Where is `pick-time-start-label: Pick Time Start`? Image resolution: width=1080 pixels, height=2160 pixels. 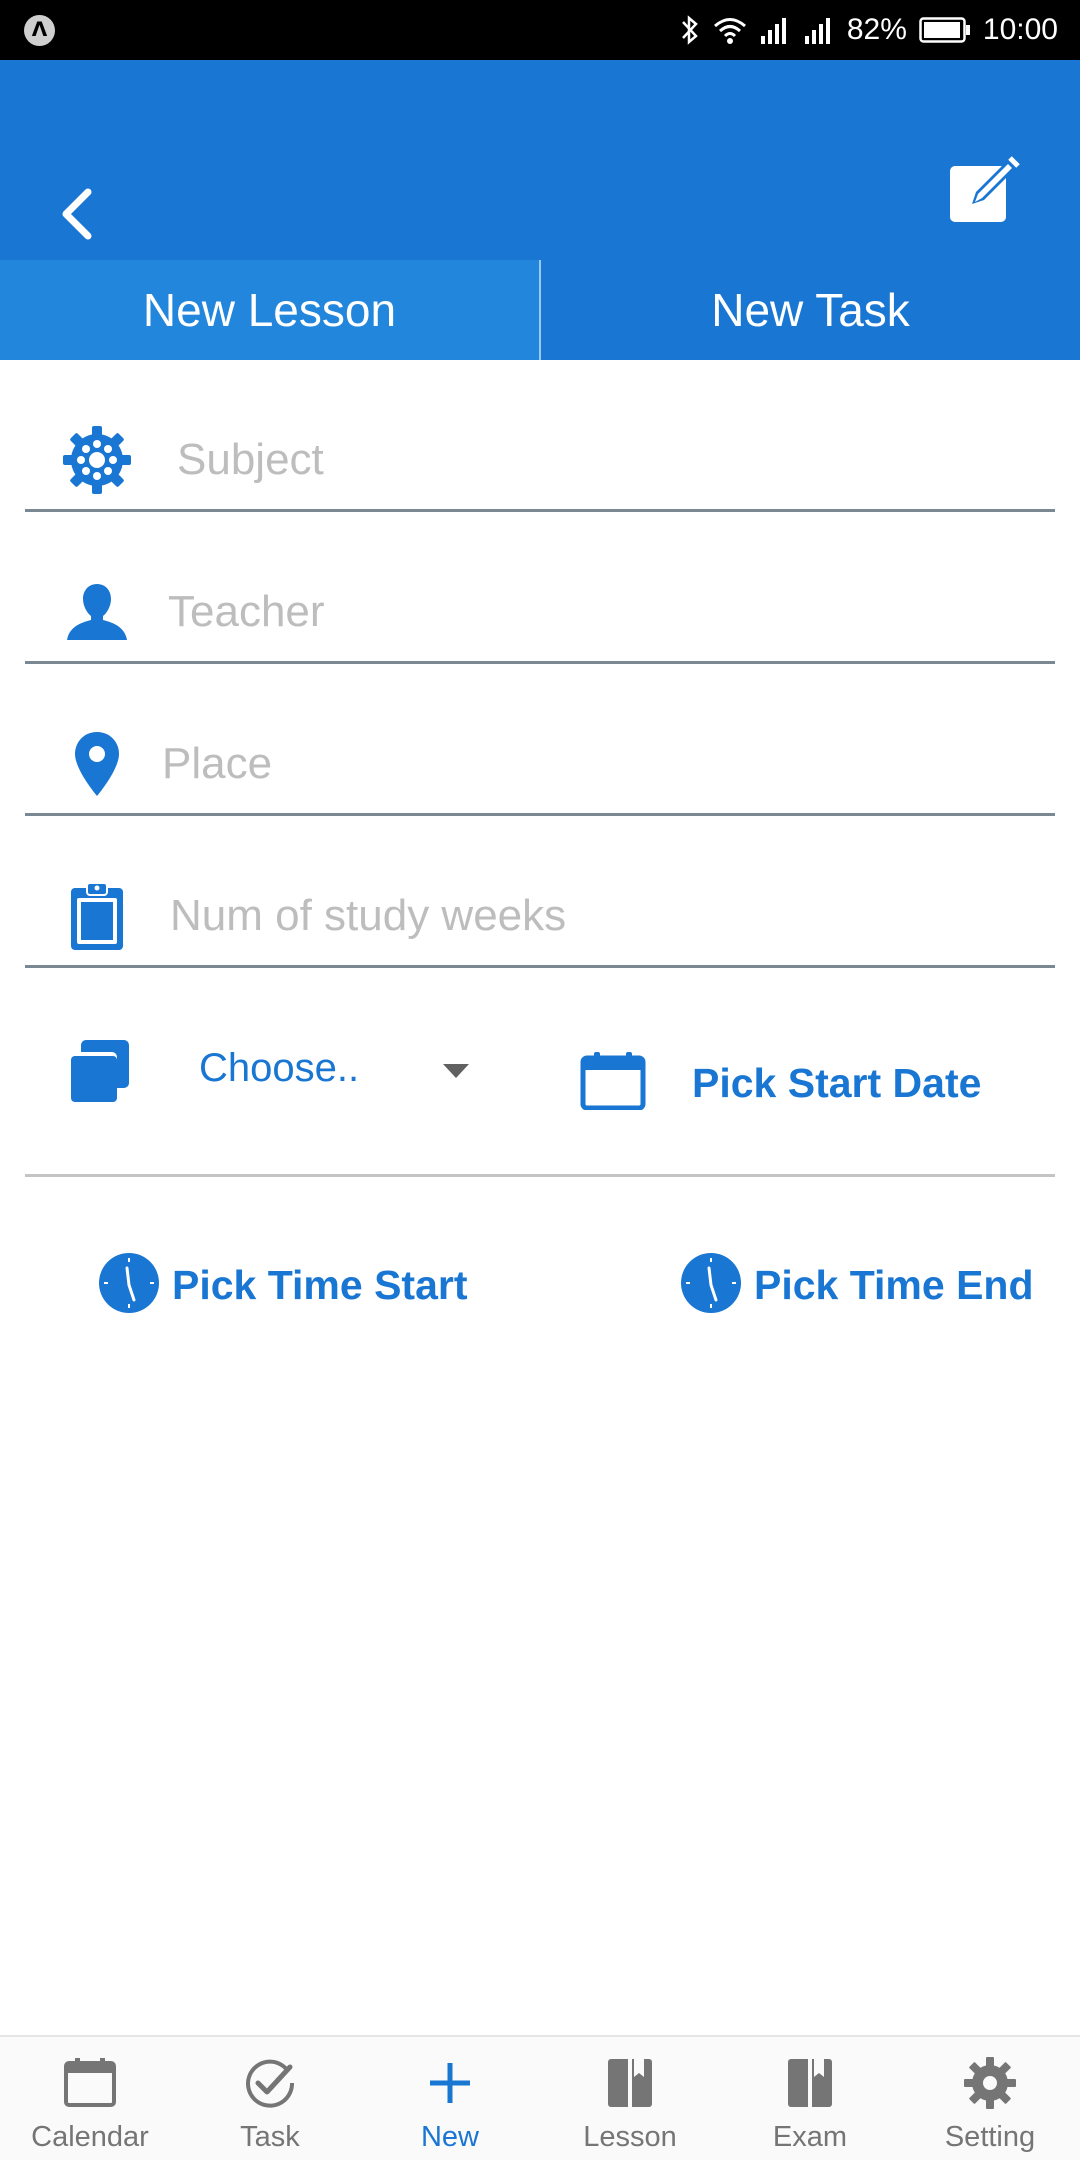
pick-time-start-label: Pick Time Start is located at coordinates (320, 1285).